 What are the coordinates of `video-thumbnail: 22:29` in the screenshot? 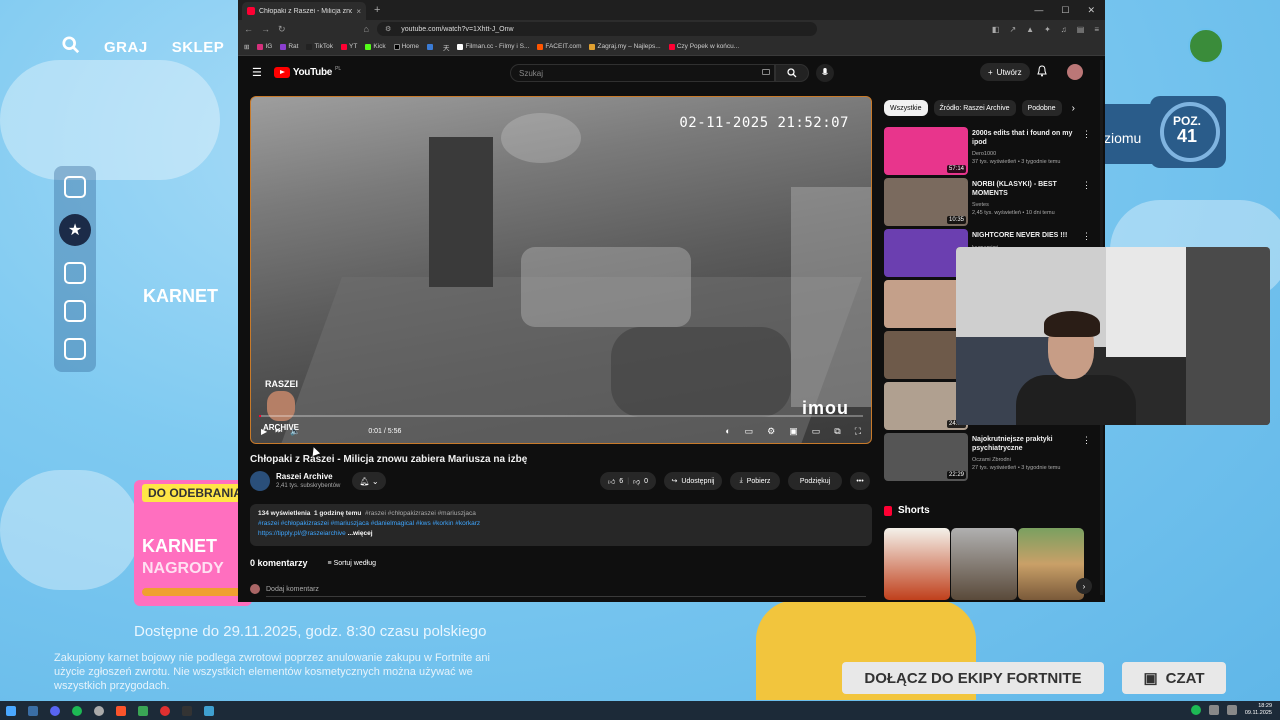 It's located at (926, 457).